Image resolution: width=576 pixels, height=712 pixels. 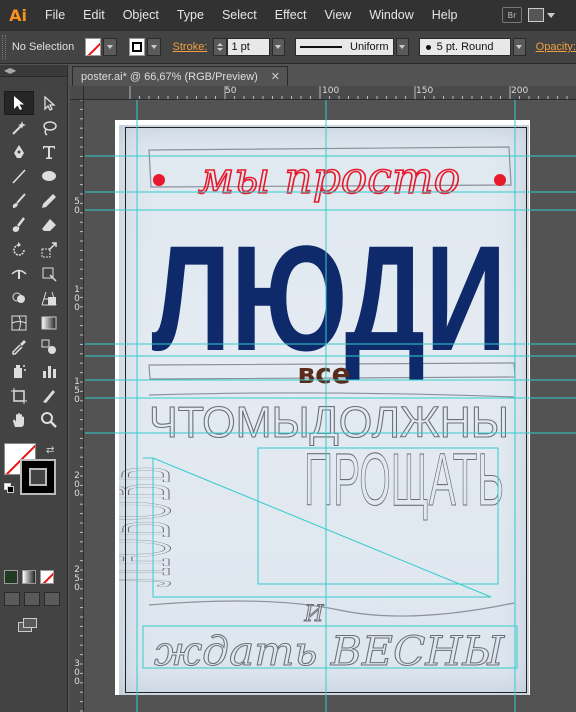 I want to click on eraser-icon, so click(x=49, y=225).